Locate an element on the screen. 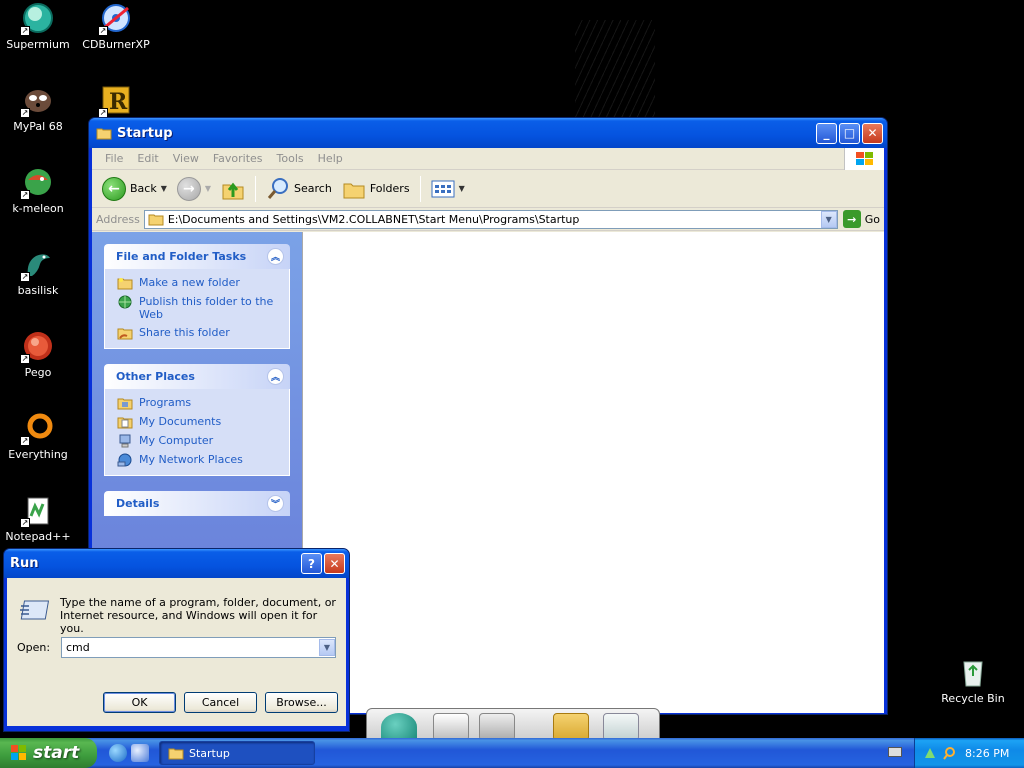 Image resolution: width=1024 pixels, height=768 pixels. explorer-titlebar: Startup _ □ ✕ is located at coordinates (488, 133).